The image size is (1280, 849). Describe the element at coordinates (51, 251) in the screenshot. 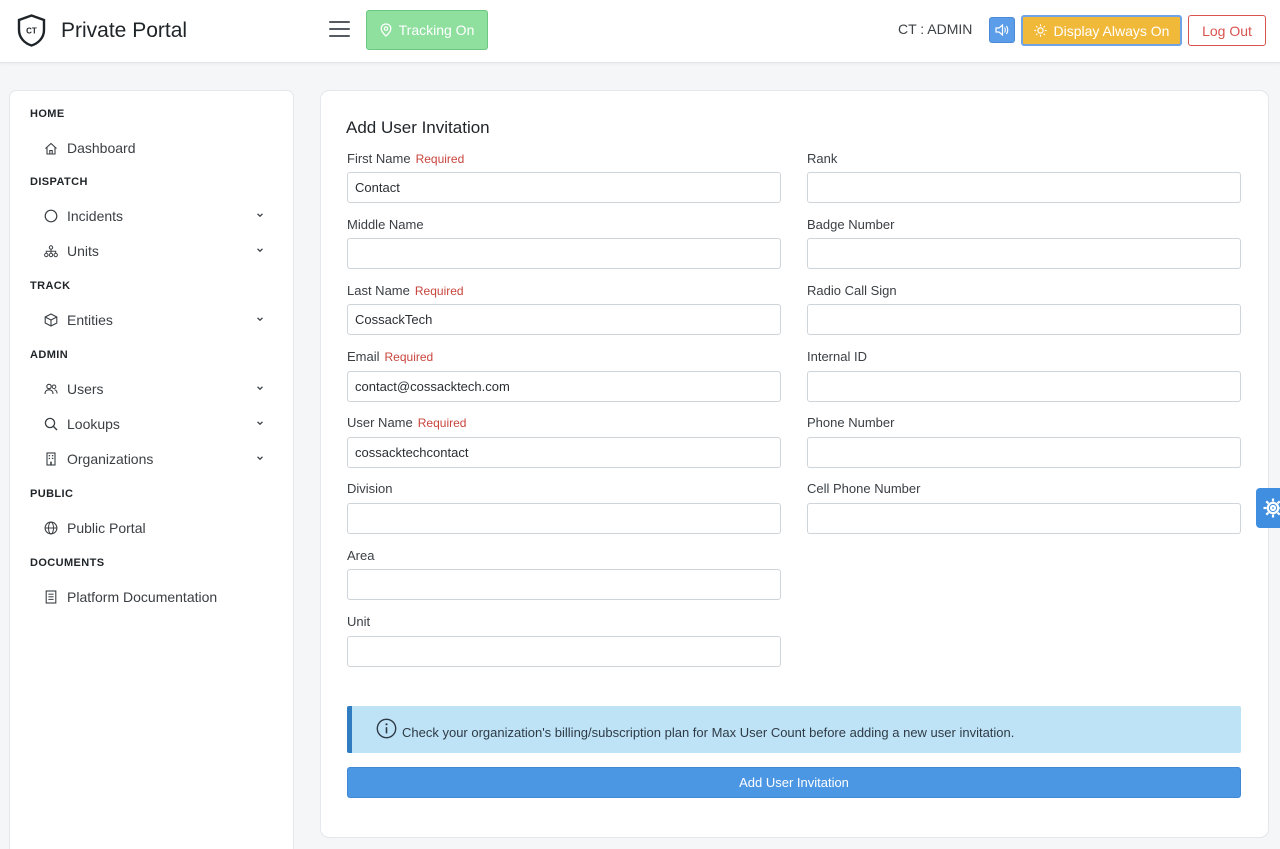

I see `hierarchy-icon` at that location.